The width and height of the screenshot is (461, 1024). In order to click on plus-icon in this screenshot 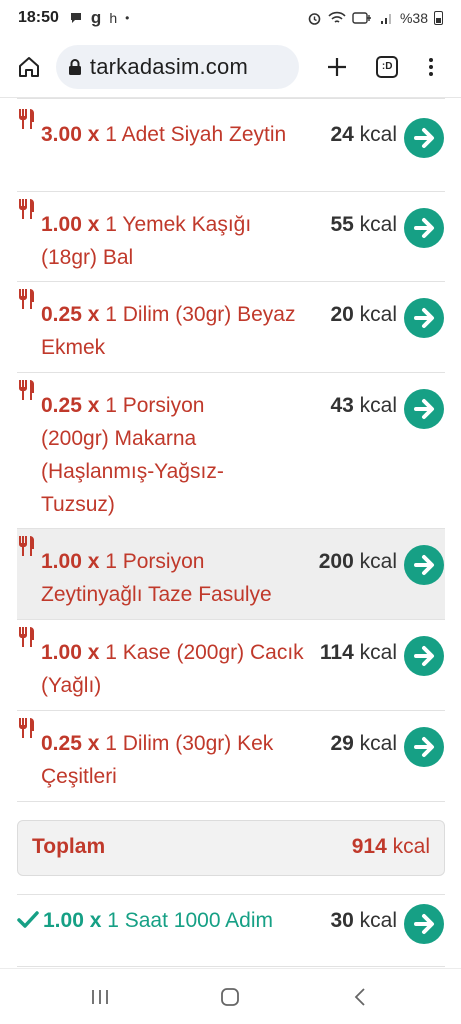, I will do `click(337, 66)`.